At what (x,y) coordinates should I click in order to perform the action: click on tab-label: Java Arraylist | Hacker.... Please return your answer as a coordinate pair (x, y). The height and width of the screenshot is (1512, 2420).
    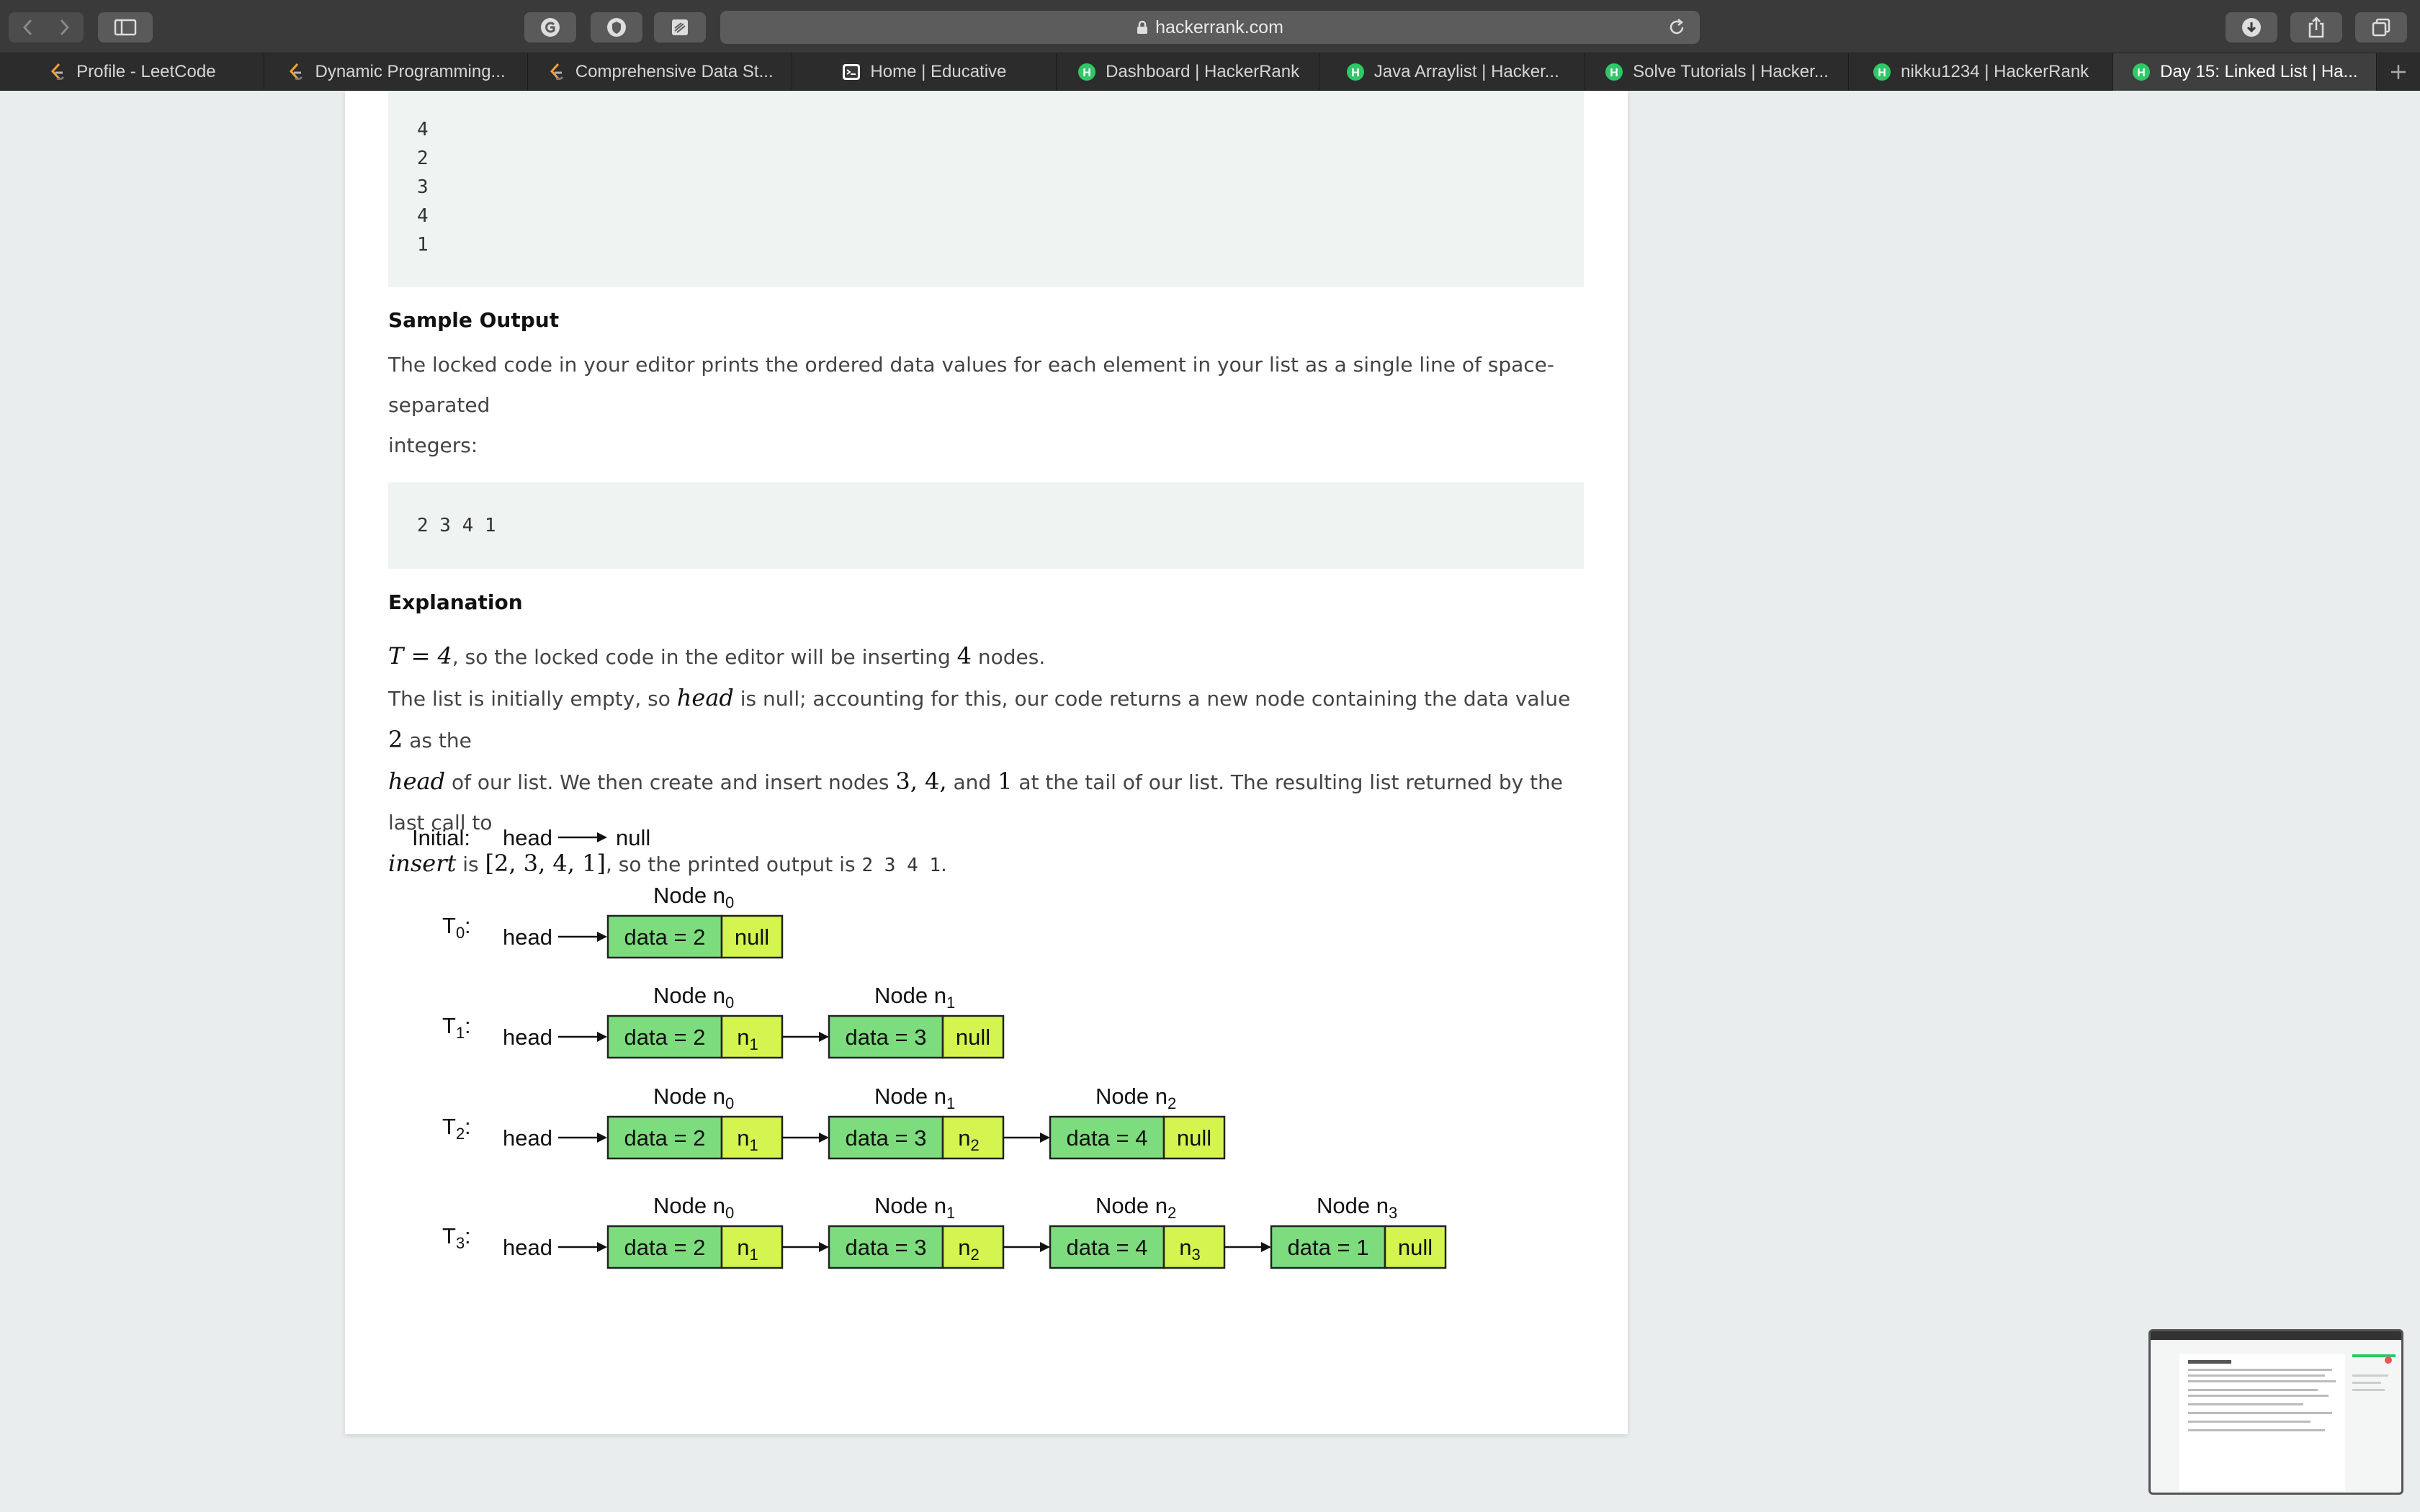
    Looking at the image, I should click on (1466, 71).